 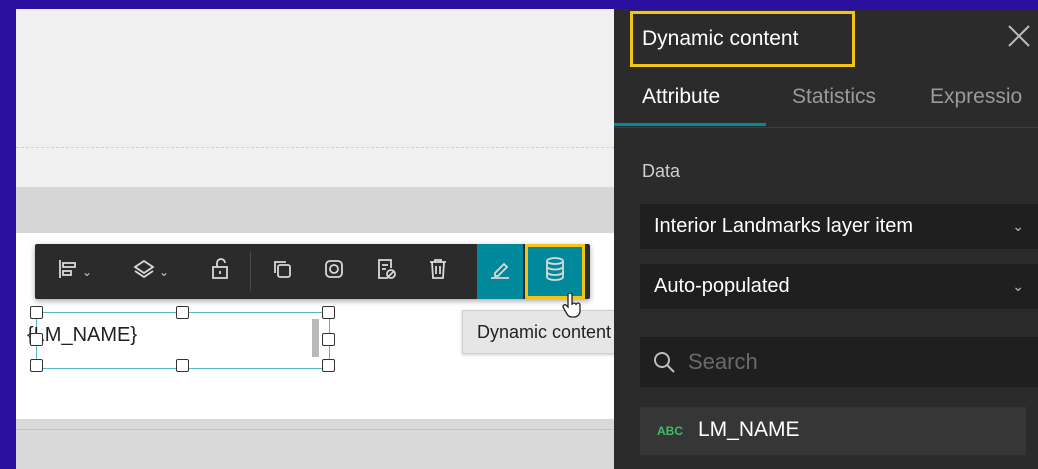 What do you see at coordinates (315, 147) in the screenshot?
I see `canvas-guide-line` at bounding box center [315, 147].